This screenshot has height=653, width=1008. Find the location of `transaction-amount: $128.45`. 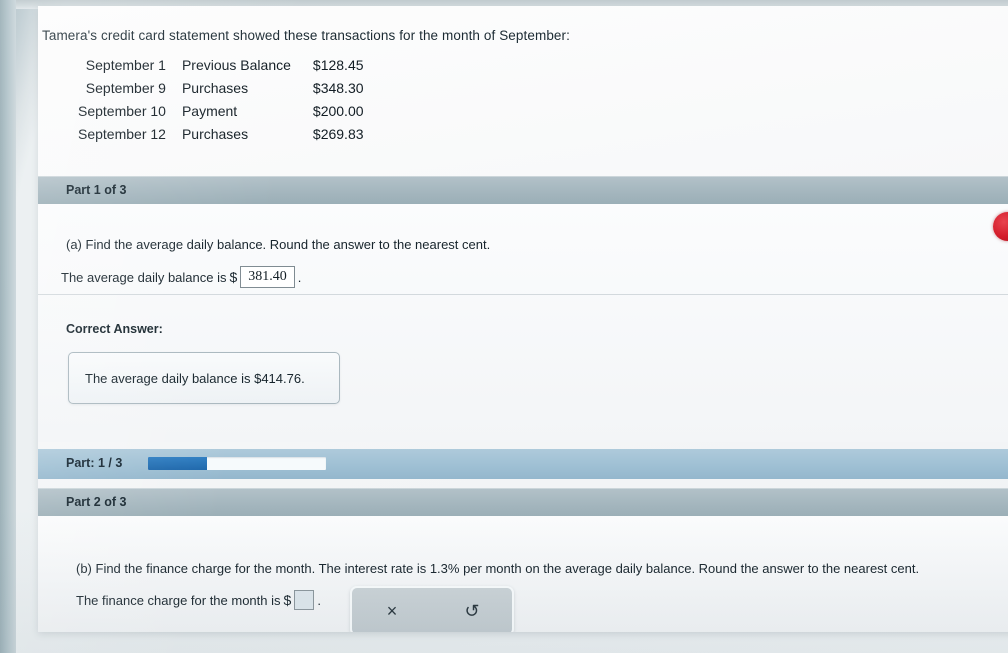

transaction-amount: $128.45 is located at coordinates (338, 65).